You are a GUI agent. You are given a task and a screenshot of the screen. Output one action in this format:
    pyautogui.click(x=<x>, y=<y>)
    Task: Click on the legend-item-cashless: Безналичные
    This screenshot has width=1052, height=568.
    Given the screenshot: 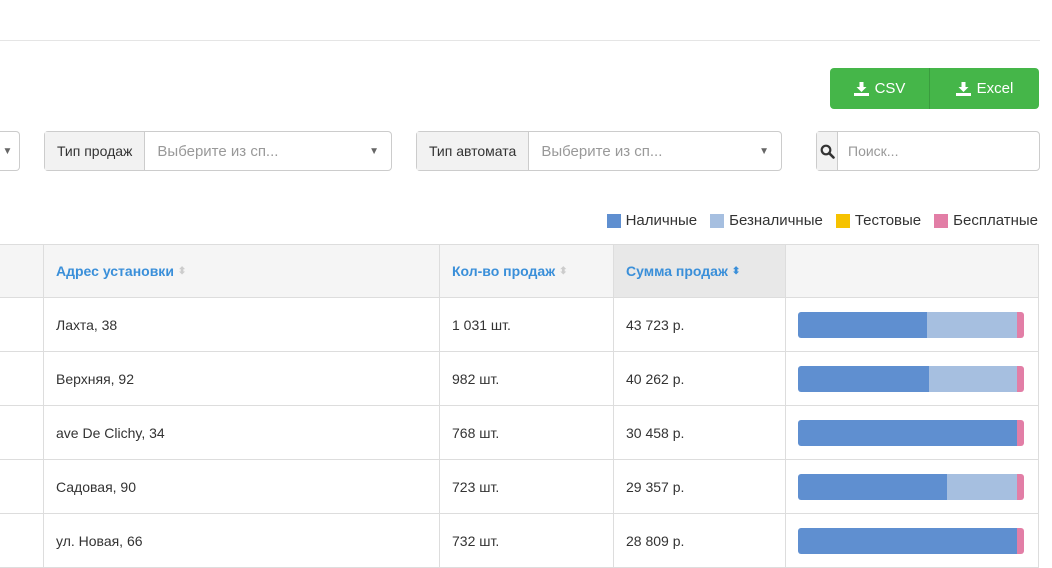 What is the action you would take?
    pyautogui.click(x=766, y=220)
    